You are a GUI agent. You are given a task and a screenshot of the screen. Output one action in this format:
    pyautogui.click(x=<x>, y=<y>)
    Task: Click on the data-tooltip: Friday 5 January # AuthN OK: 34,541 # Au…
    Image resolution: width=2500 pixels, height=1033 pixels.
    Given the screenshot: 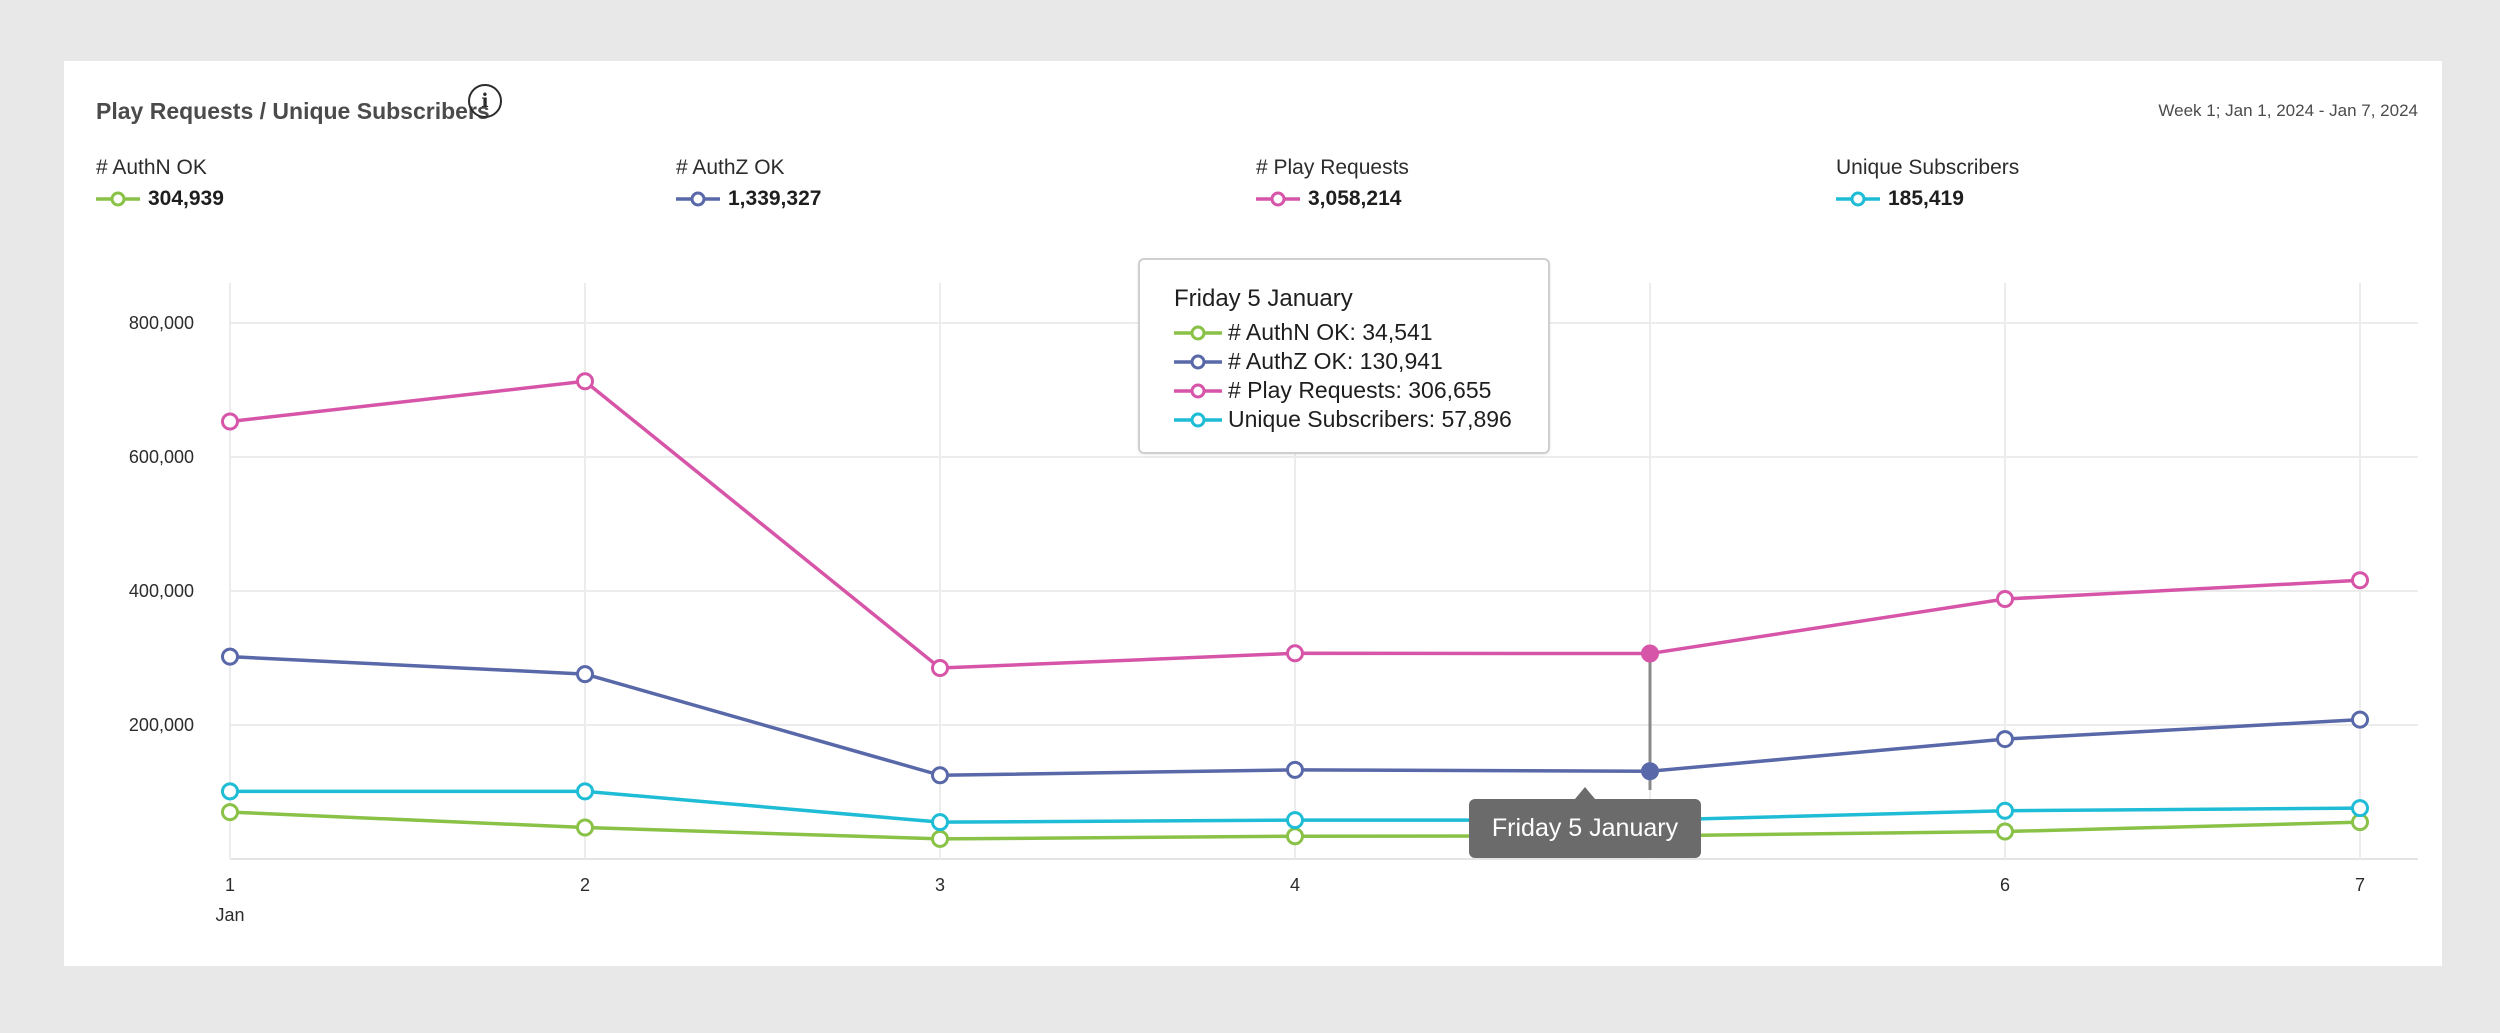 What is the action you would take?
    pyautogui.click(x=1344, y=356)
    